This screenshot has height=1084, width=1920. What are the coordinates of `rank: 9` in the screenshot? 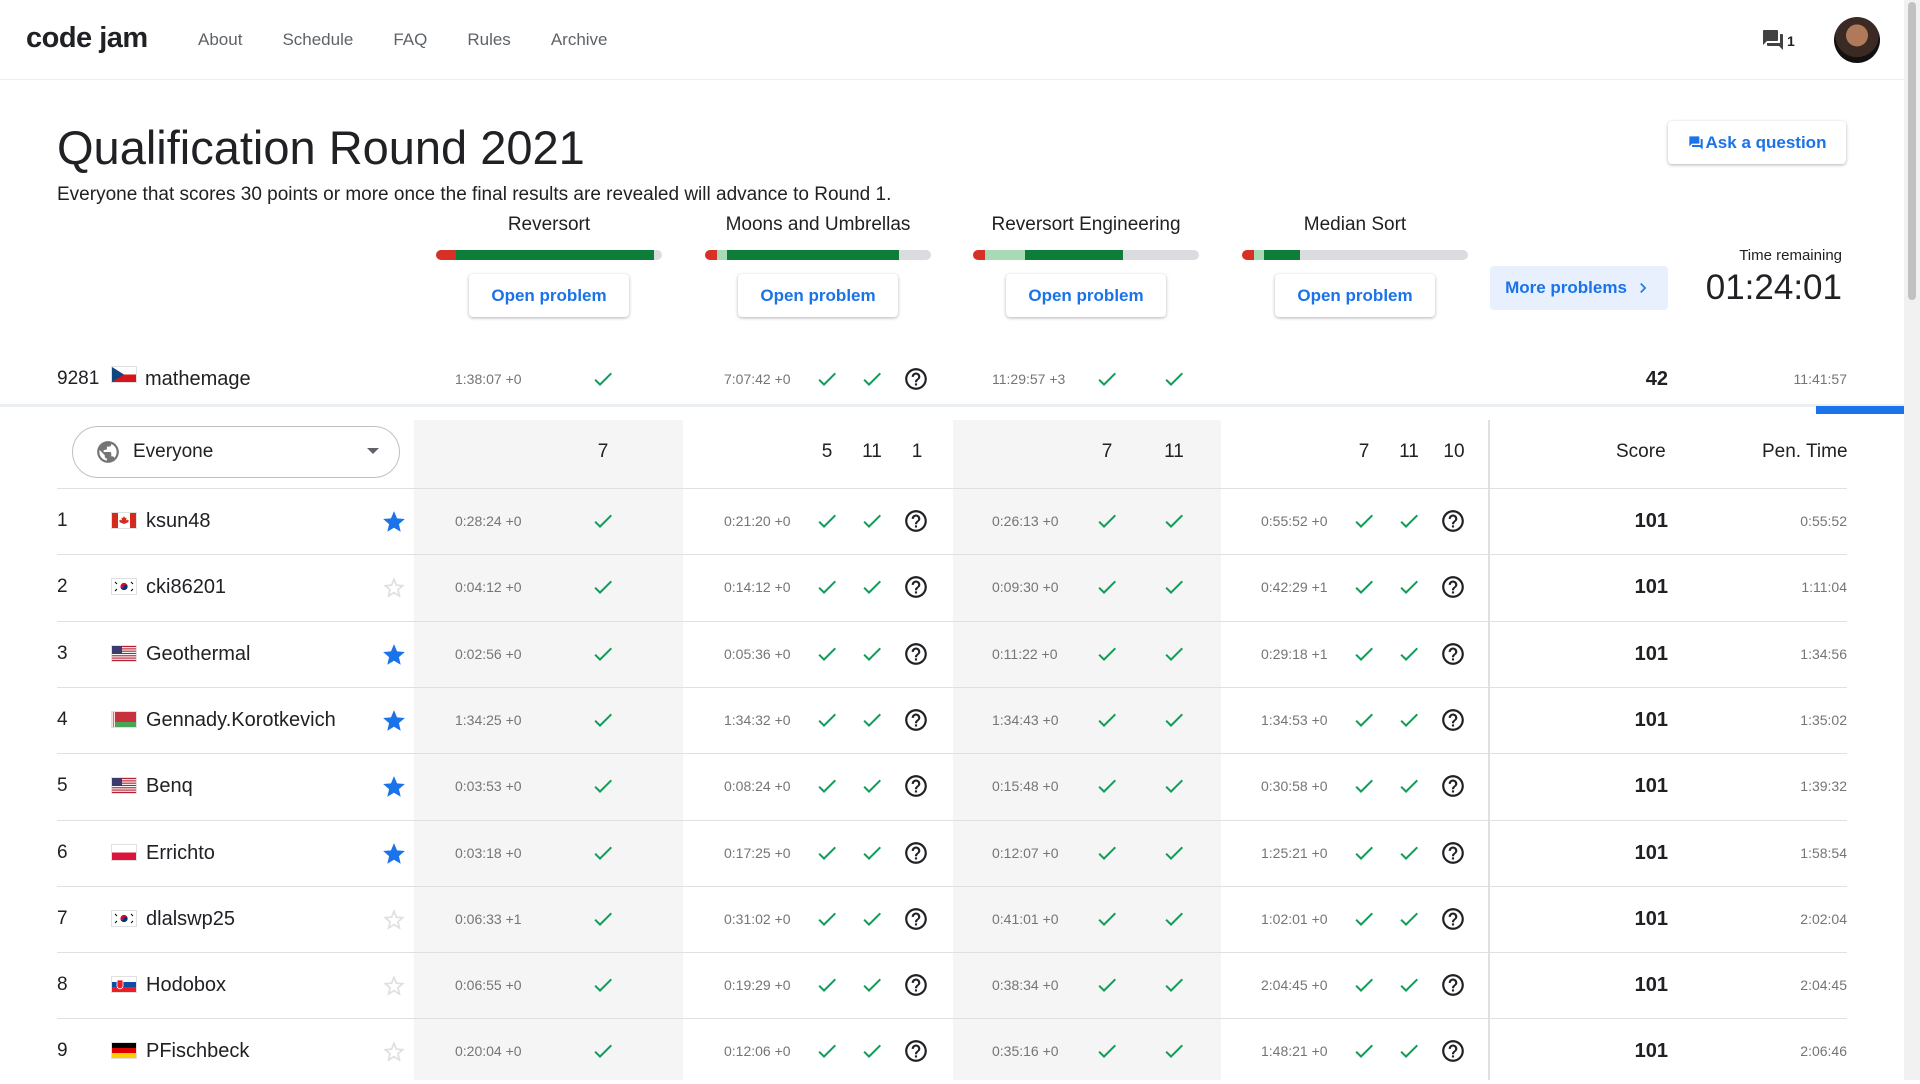 It's located at (62, 1050).